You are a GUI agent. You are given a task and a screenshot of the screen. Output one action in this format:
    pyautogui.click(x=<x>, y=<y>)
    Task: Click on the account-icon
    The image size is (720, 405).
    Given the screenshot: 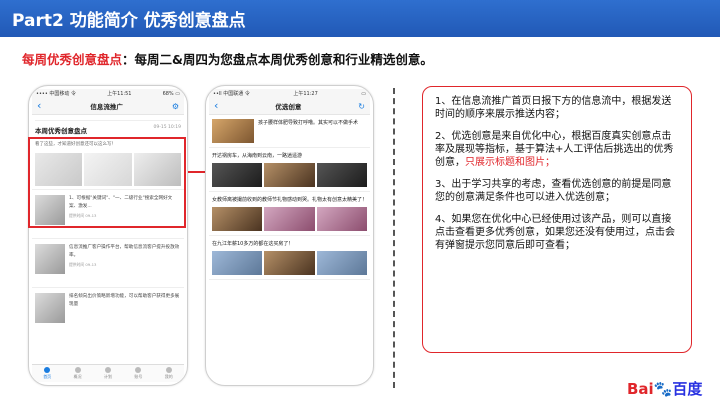 What is the action you would take?
    pyautogui.click(x=138, y=370)
    